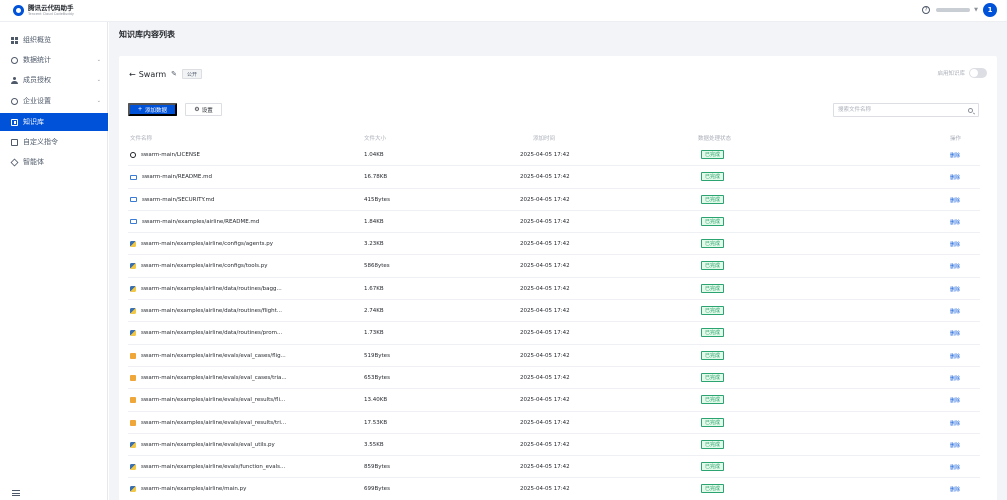  Describe the element at coordinates (503, 11) in the screenshot. I see `top-bar: 腾讯云代码助手 Tencent Cloud CodeBuddy ? ▼ 1` at that location.